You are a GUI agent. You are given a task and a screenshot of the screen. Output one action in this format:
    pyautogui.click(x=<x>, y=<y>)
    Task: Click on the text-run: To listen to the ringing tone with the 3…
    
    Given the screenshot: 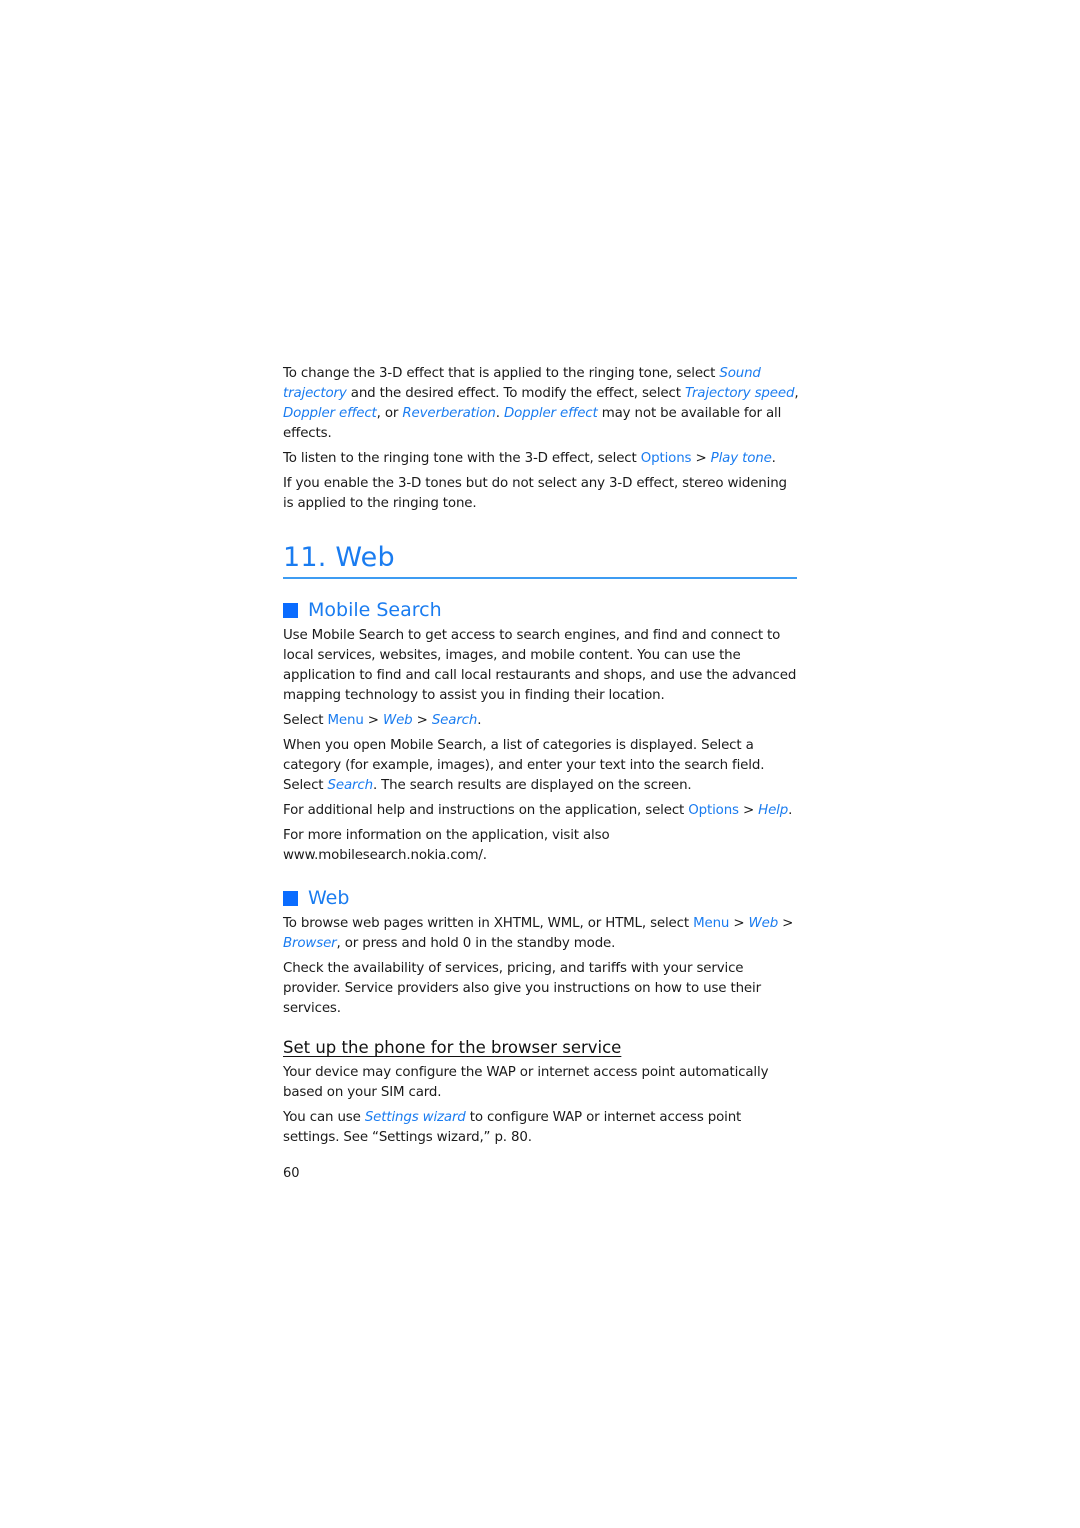 What is the action you would take?
    pyautogui.click(x=462, y=458)
    